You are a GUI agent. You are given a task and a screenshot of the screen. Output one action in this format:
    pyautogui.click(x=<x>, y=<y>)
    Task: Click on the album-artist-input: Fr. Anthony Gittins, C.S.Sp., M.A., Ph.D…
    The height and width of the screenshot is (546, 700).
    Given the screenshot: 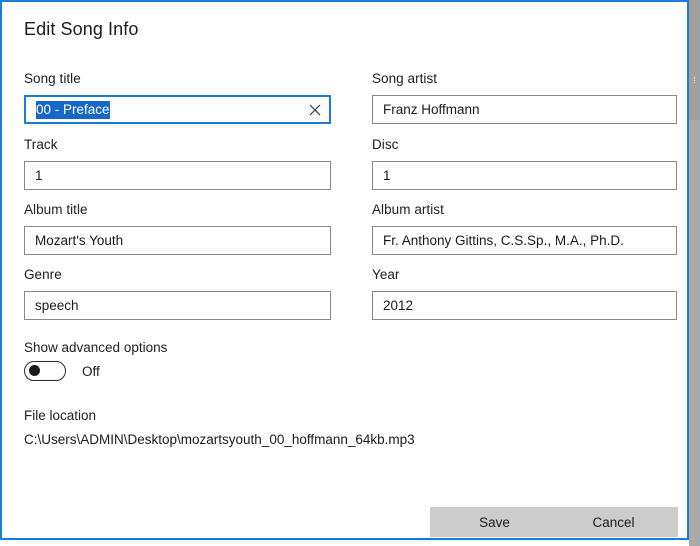 What is the action you would take?
    pyautogui.click(x=524, y=240)
    